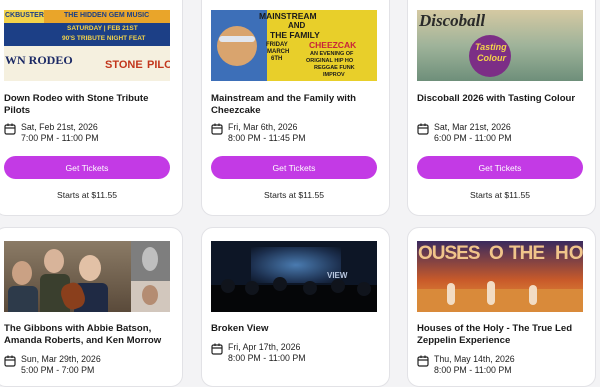  Describe the element at coordinates (60, 138) in the screenshot. I see `event-time: 7:00 PM - 11:00 PM` at that location.